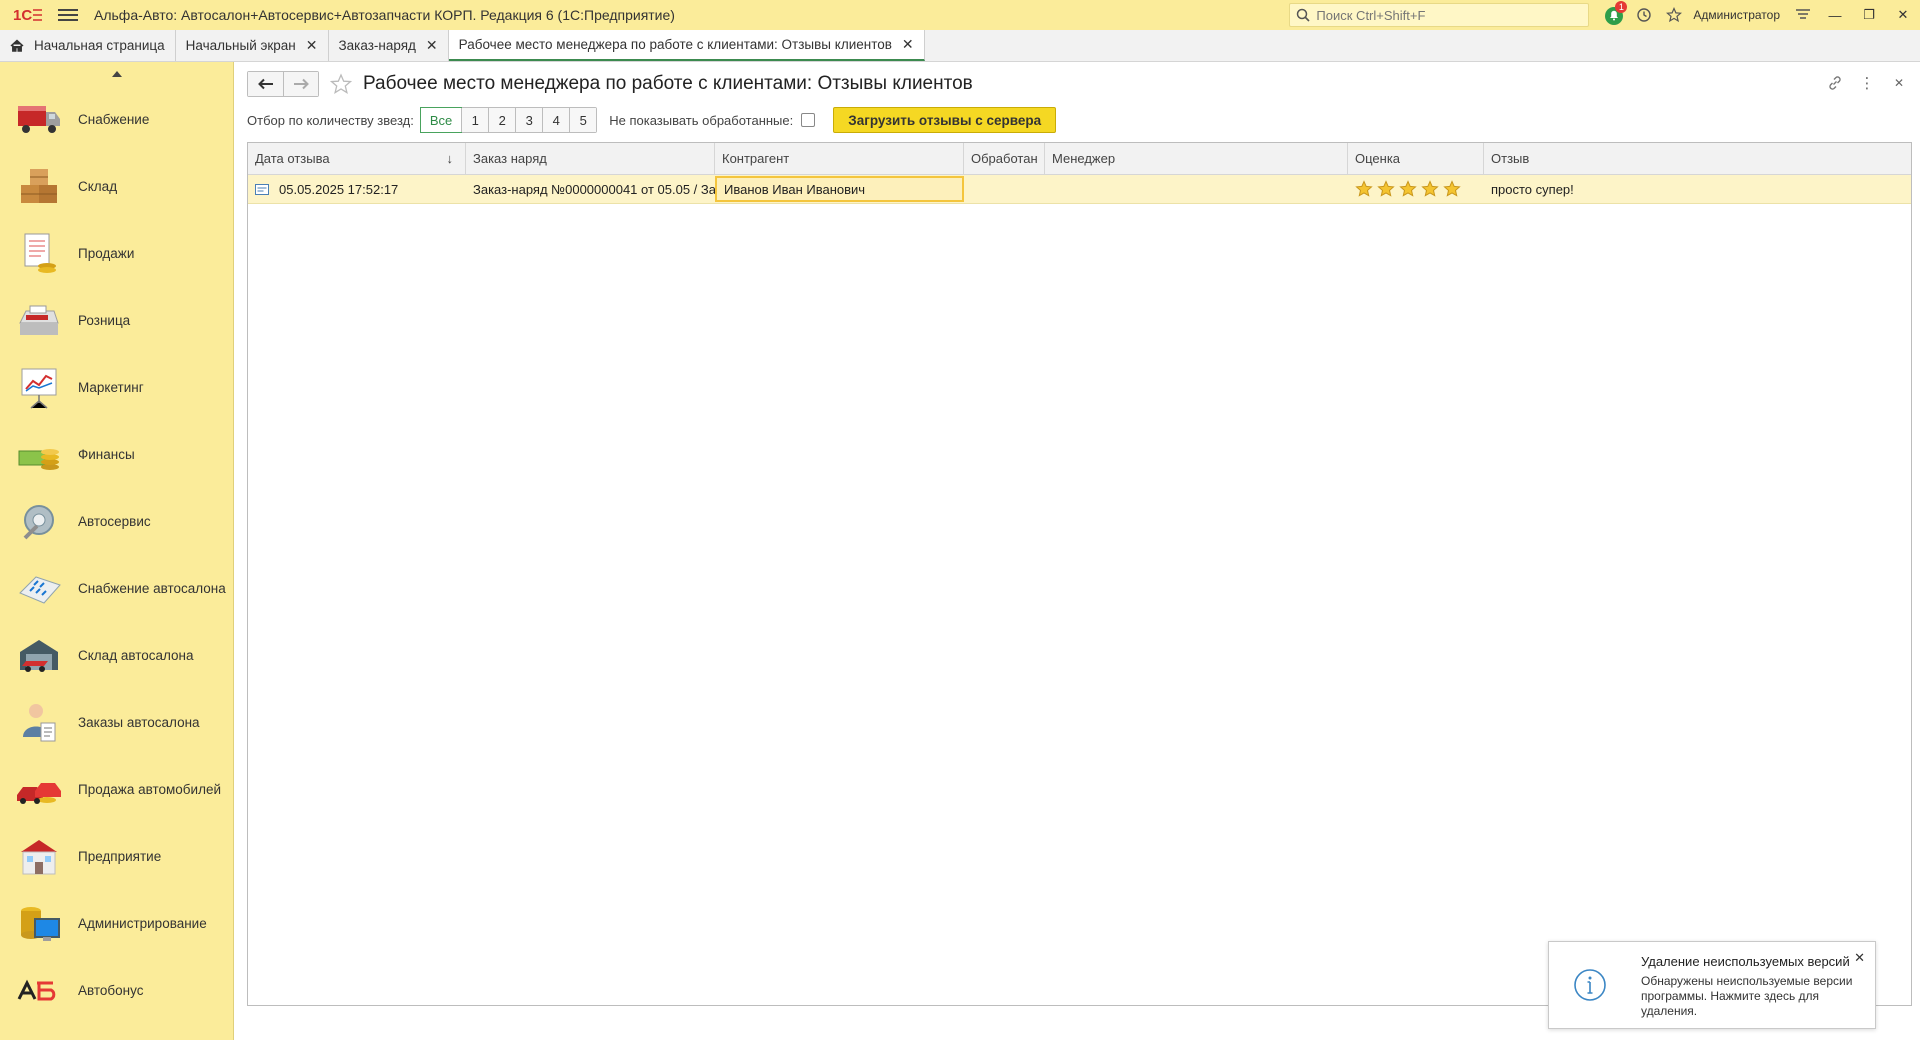 This screenshot has height=1040, width=1920. I want to click on home-icon, so click(17, 45).